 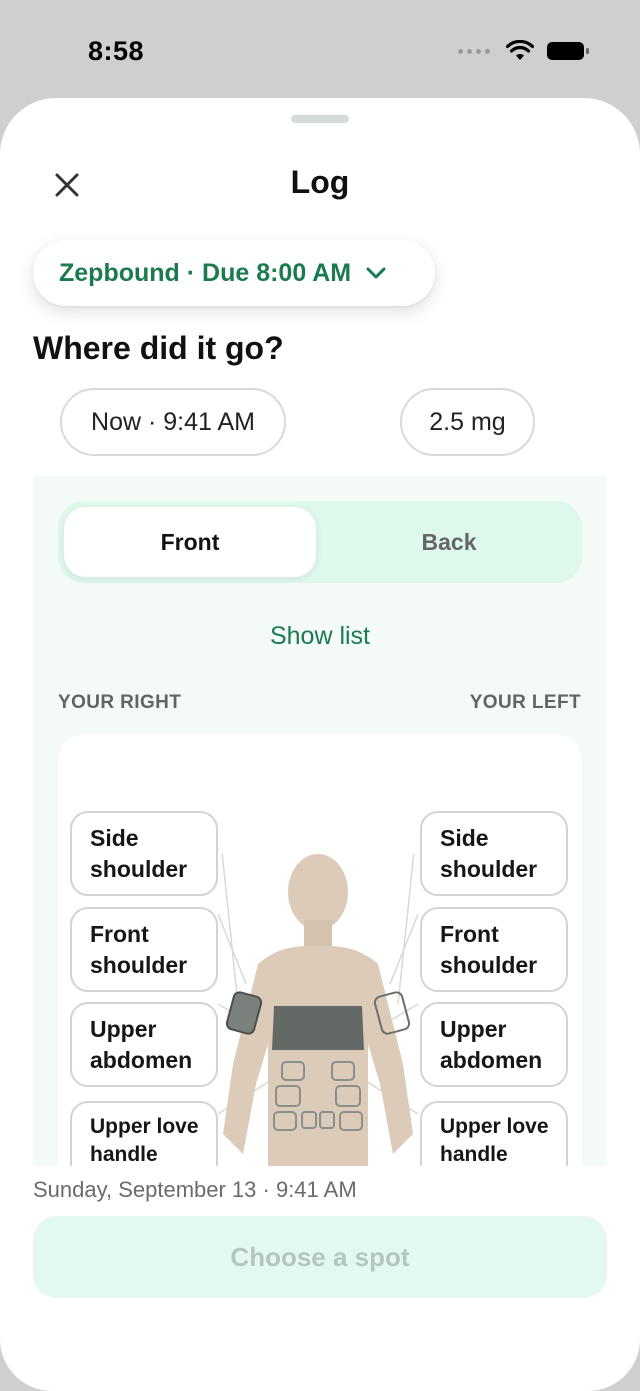 What do you see at coordinates (320, 542) in the screenshot?
I see `front-back-toggle: Front Back` at bounding box center [320, 542].